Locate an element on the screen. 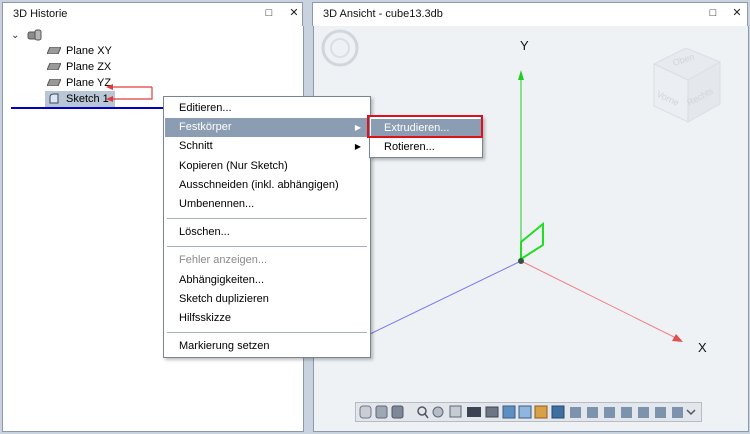 The width and height of the screenshot is (750, 434). view-top-icon is located at coordinates (643, 412).